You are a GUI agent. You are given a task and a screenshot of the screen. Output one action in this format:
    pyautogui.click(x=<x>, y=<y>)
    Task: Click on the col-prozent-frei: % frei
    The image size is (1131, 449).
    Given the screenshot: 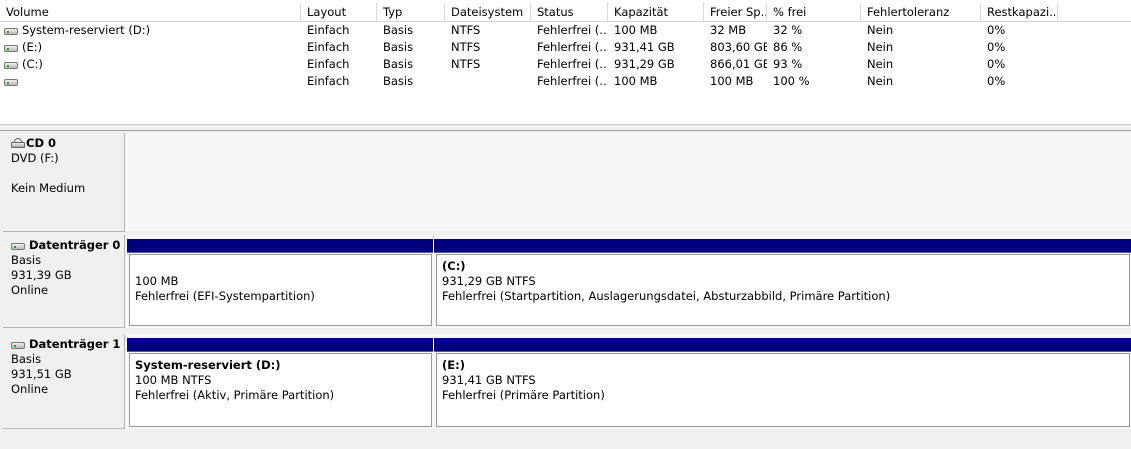 What is the action you would take?
    pyautogui.click(x=814, y=12)
    